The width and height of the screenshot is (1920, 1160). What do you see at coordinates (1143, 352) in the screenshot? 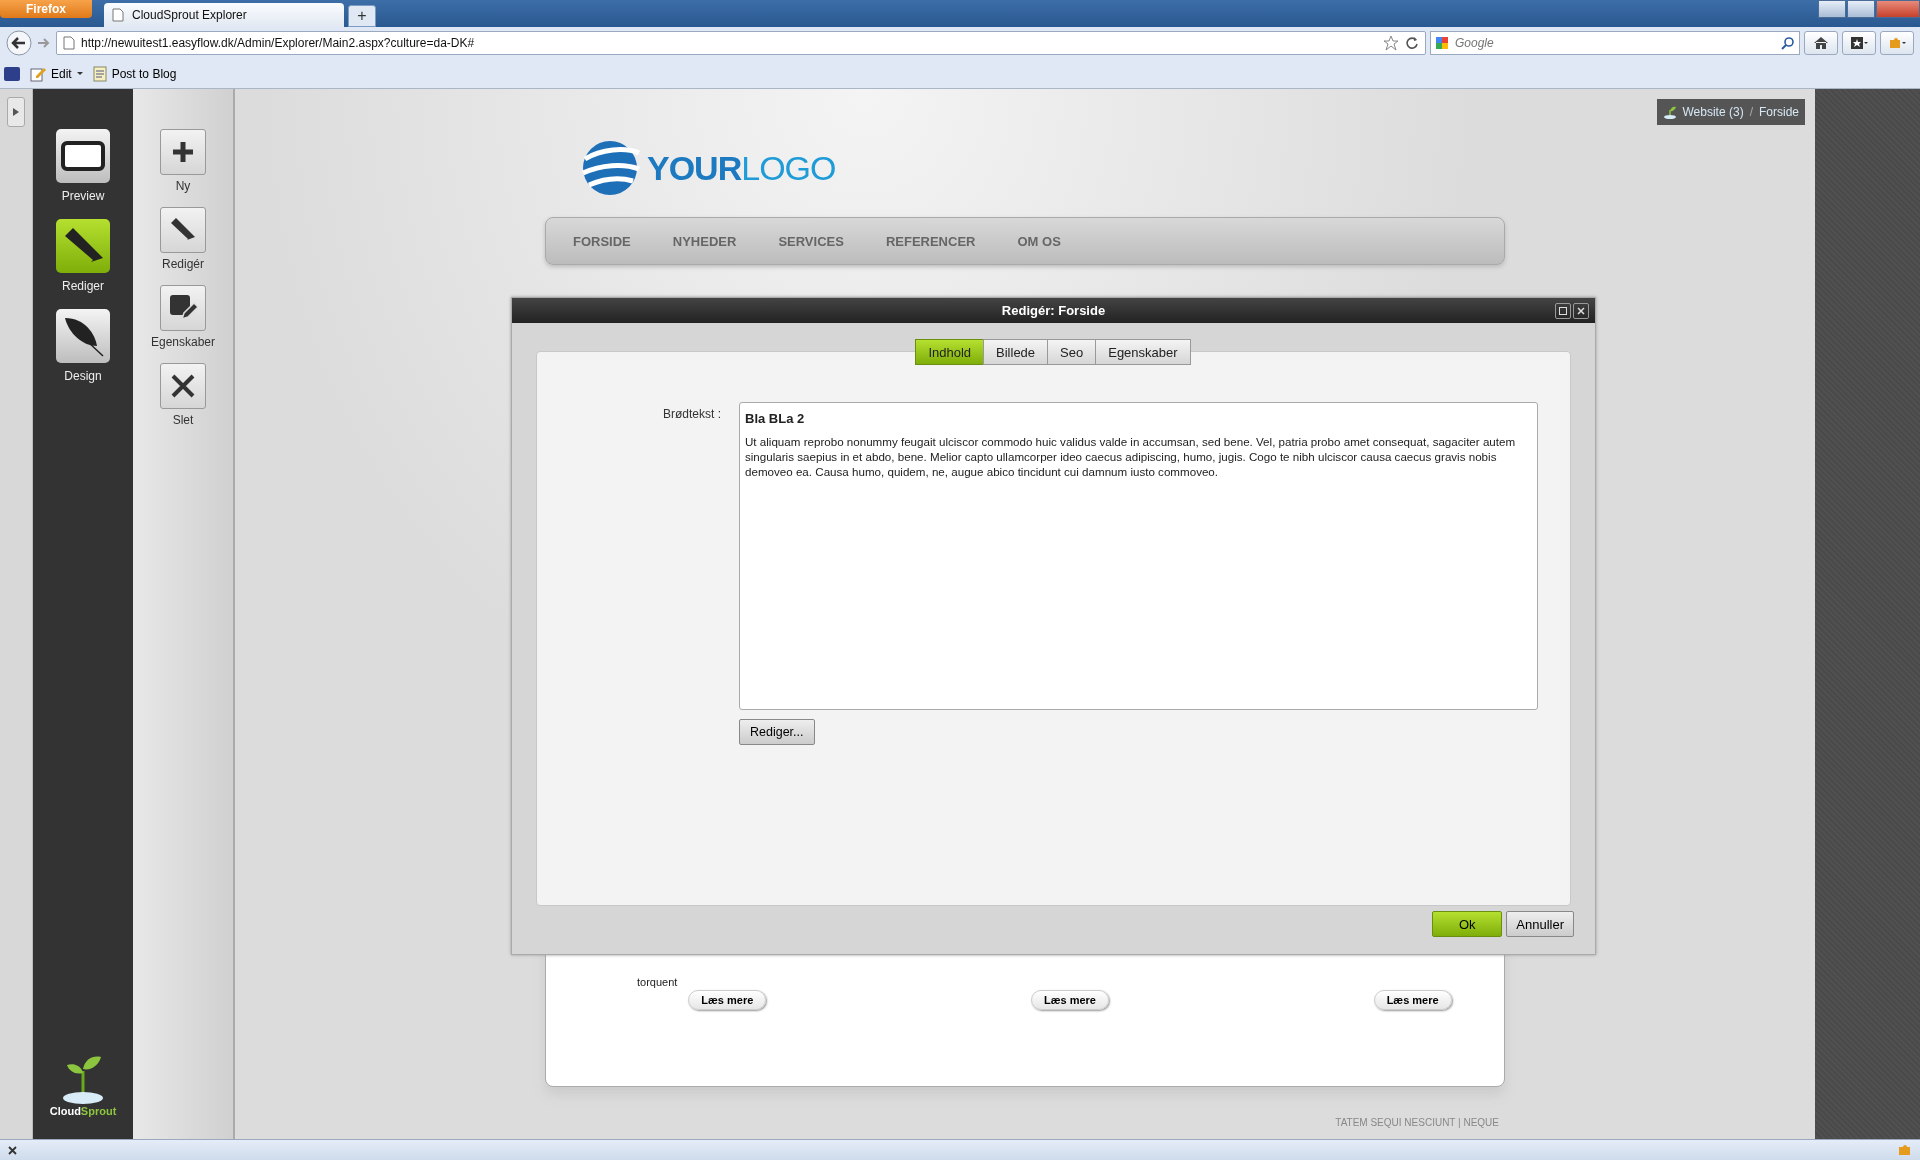
I see `dialog-tab: Egenskaber` at bounding box center [1143, 352].